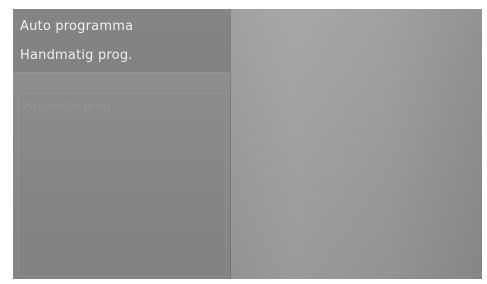  I want to click on menu-options-box: Auto programma Handmatig prog., so click(121, 41).